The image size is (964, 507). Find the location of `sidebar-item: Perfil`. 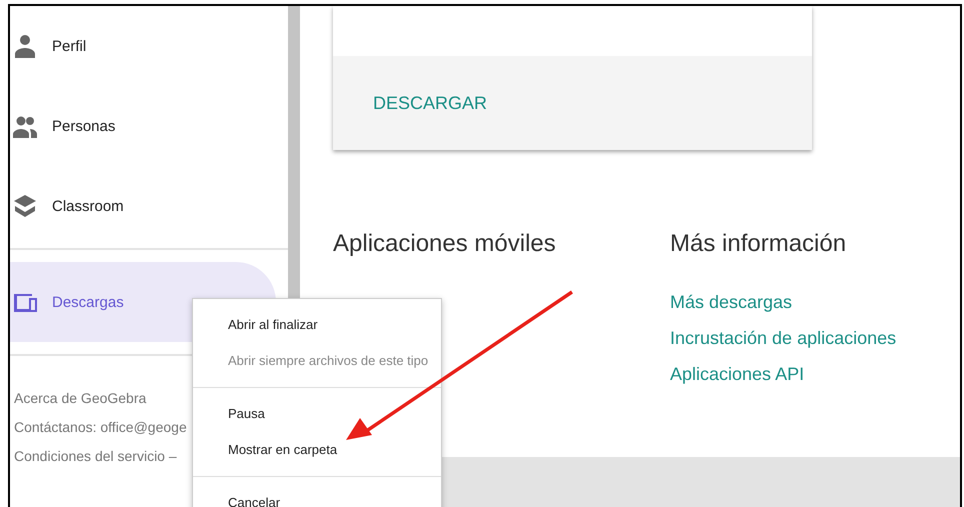

sidebar-item: Perfil is located at coordinates (149, 46).